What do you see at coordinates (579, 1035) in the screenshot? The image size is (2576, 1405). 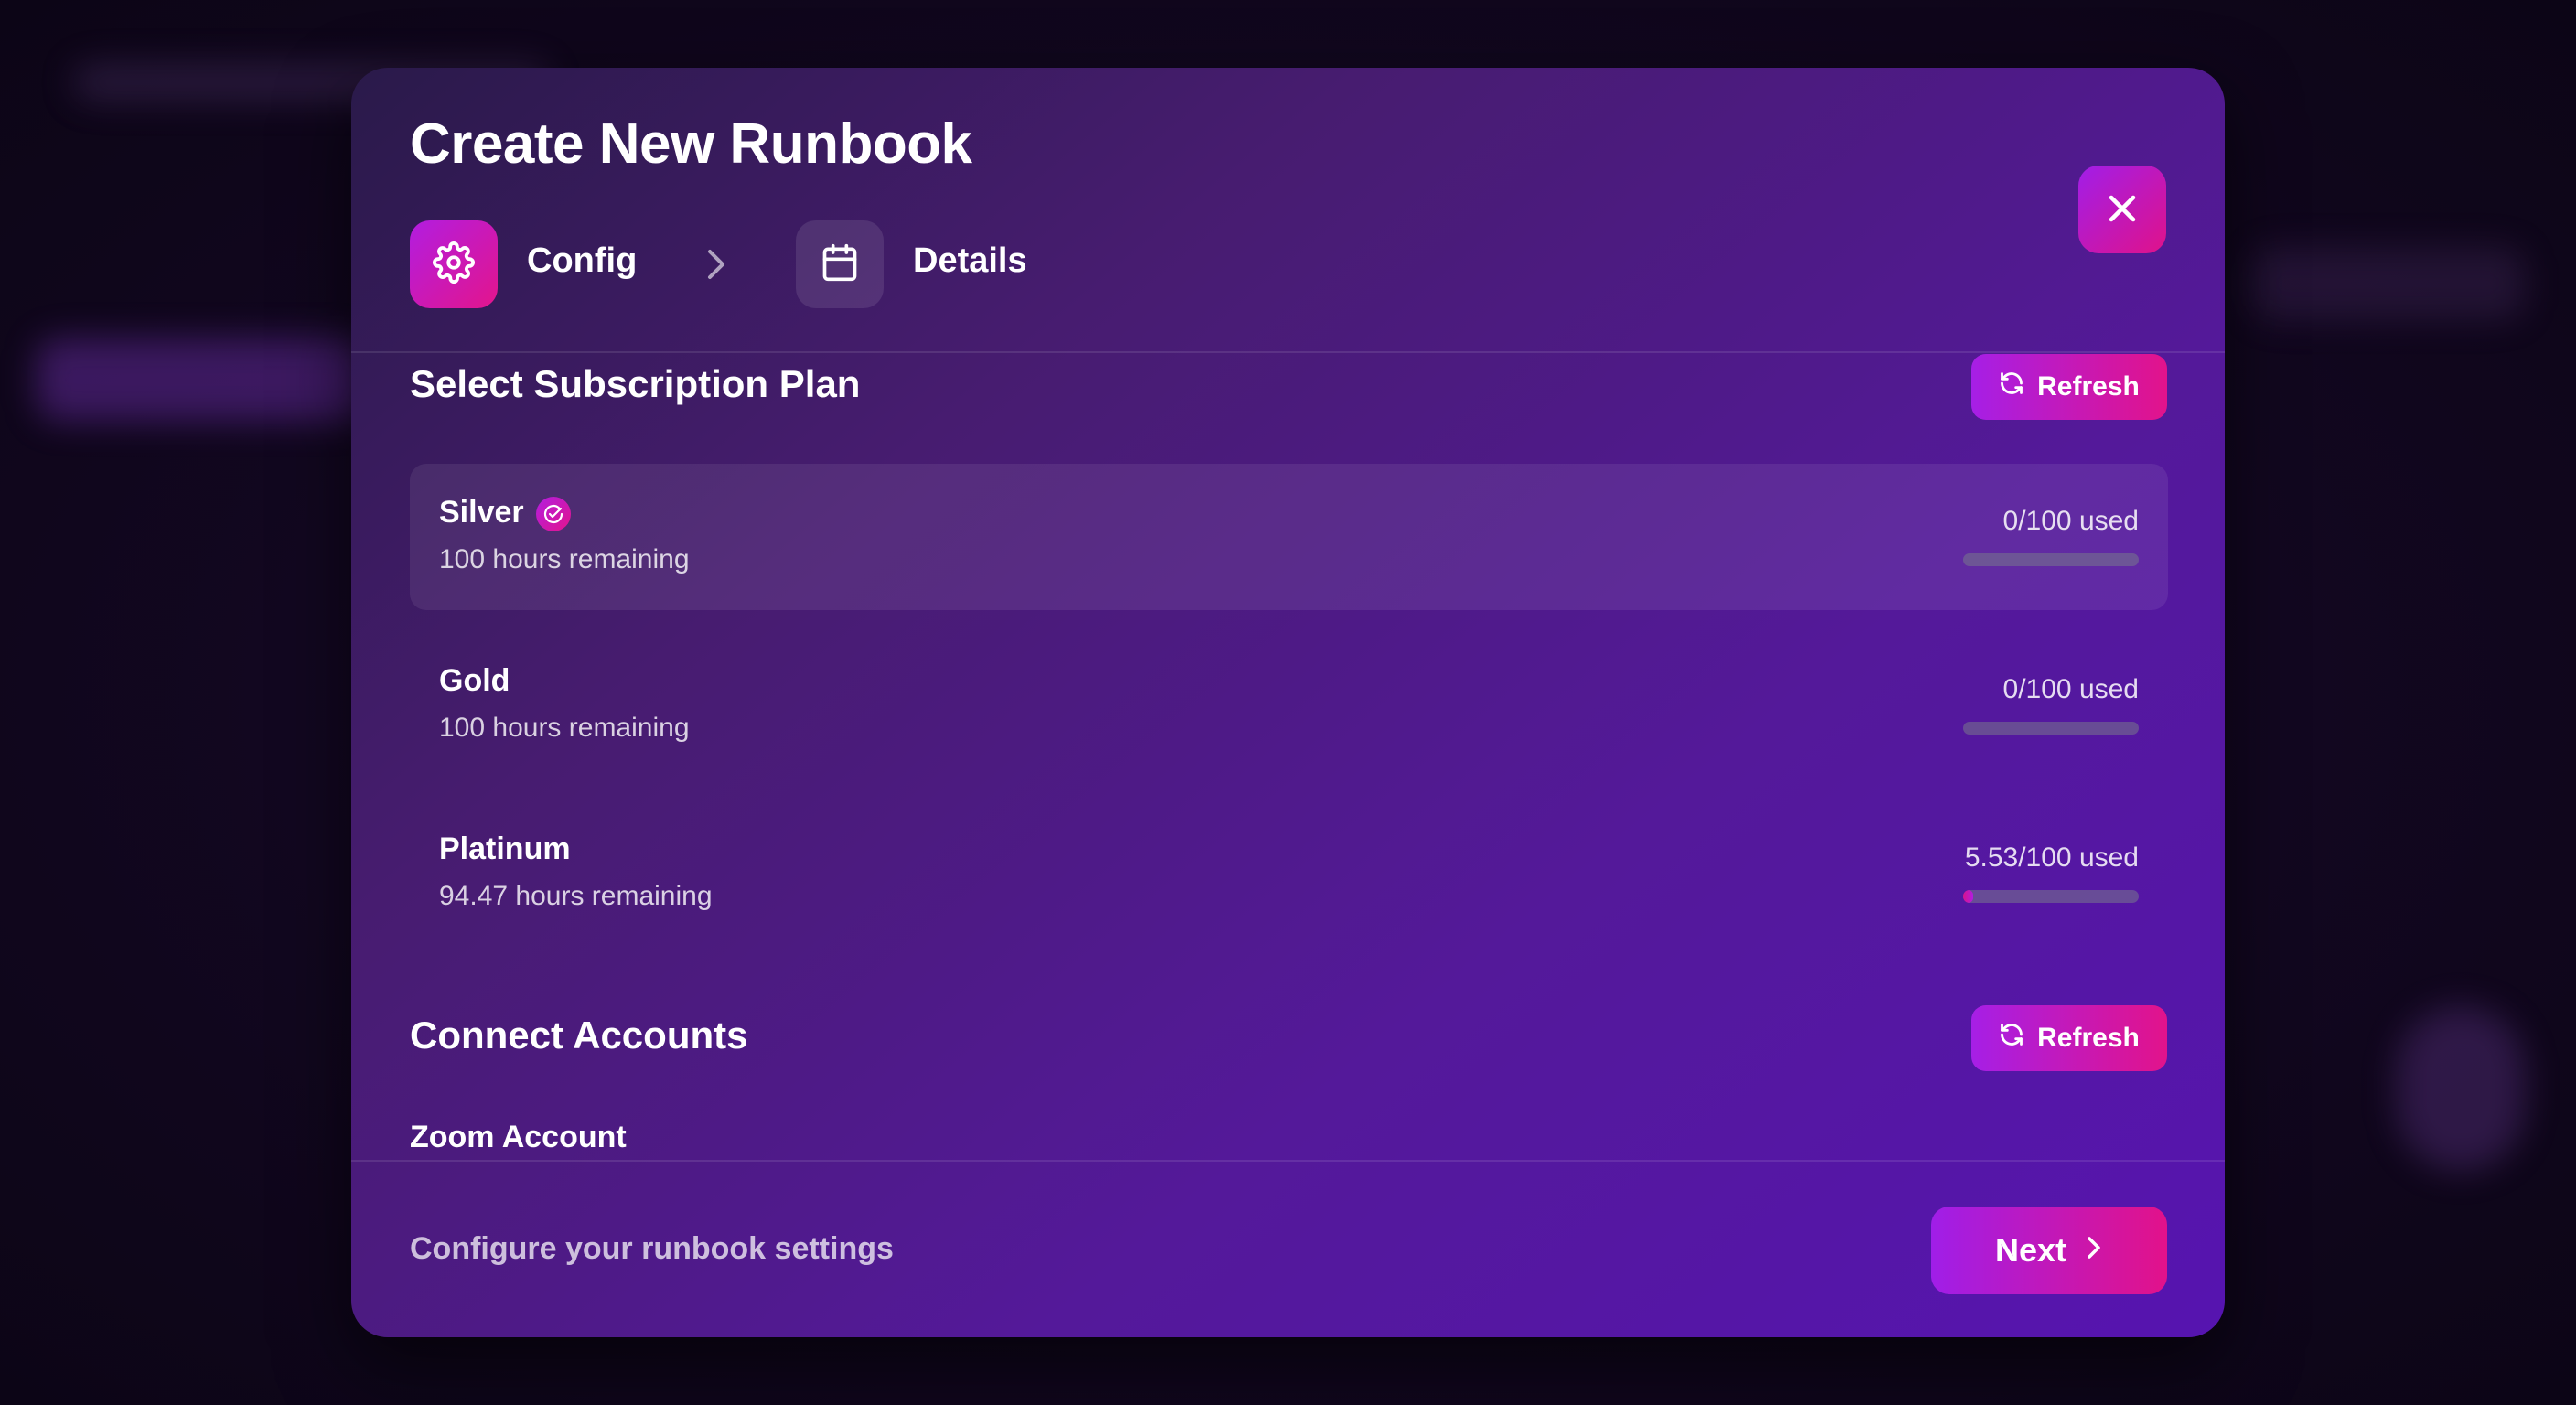 I see `accounts-section-title: Connect Accounts` at bounding box center [579, 1035].